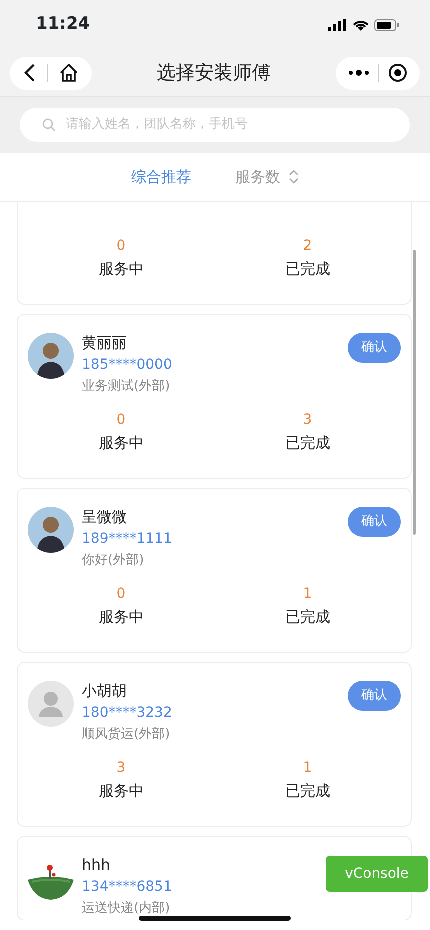 The image size is (430, 930). Describe the element at coordinates (126, 387) in the screenshot. I see `team-name: 业务测试(外部)` at that location.